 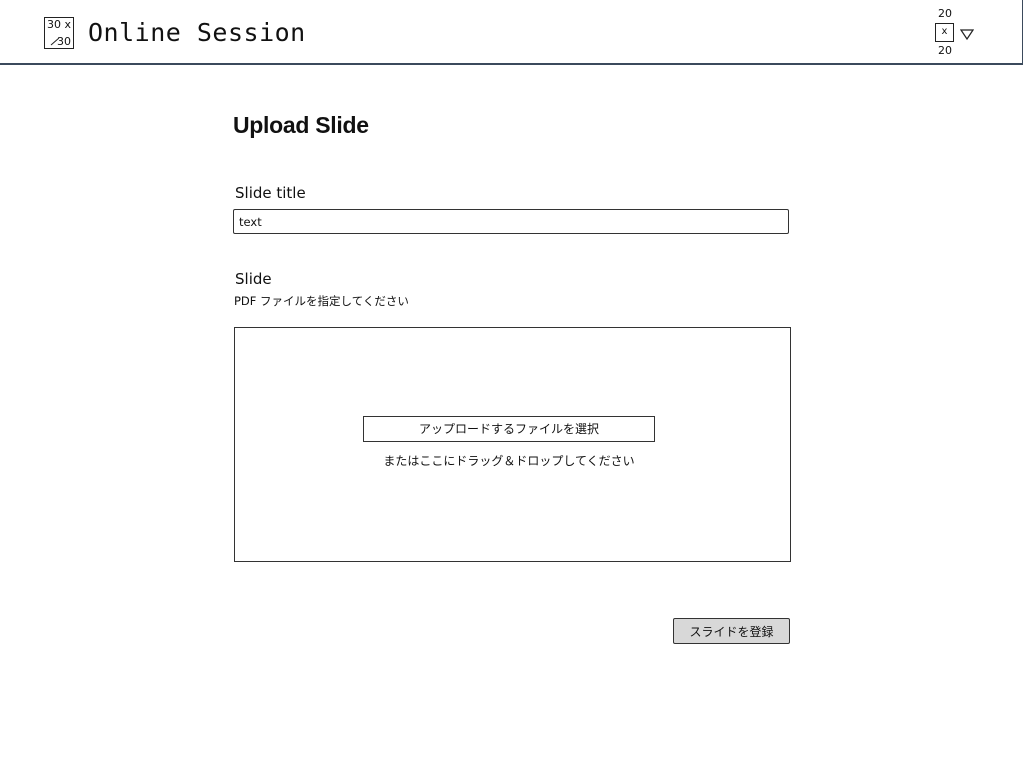 I want to click on user-avatar: 20 x 20, so click(x=945, y=34).